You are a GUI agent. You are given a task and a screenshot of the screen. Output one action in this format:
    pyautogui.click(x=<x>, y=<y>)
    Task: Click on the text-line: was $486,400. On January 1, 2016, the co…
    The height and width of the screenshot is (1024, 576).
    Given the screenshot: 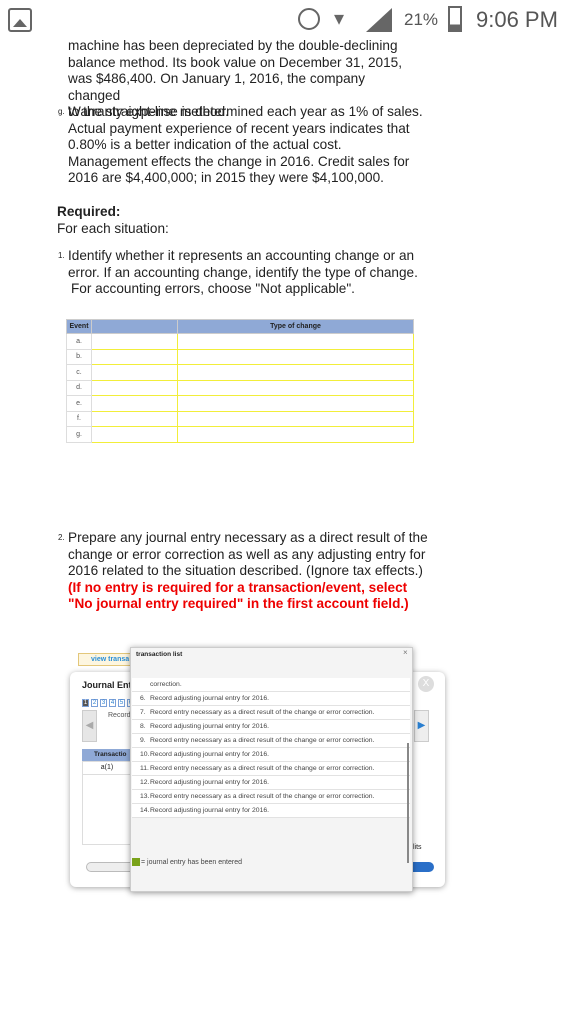 What is the action you would take?
    pyautogui.click(x=216, y=87)
    